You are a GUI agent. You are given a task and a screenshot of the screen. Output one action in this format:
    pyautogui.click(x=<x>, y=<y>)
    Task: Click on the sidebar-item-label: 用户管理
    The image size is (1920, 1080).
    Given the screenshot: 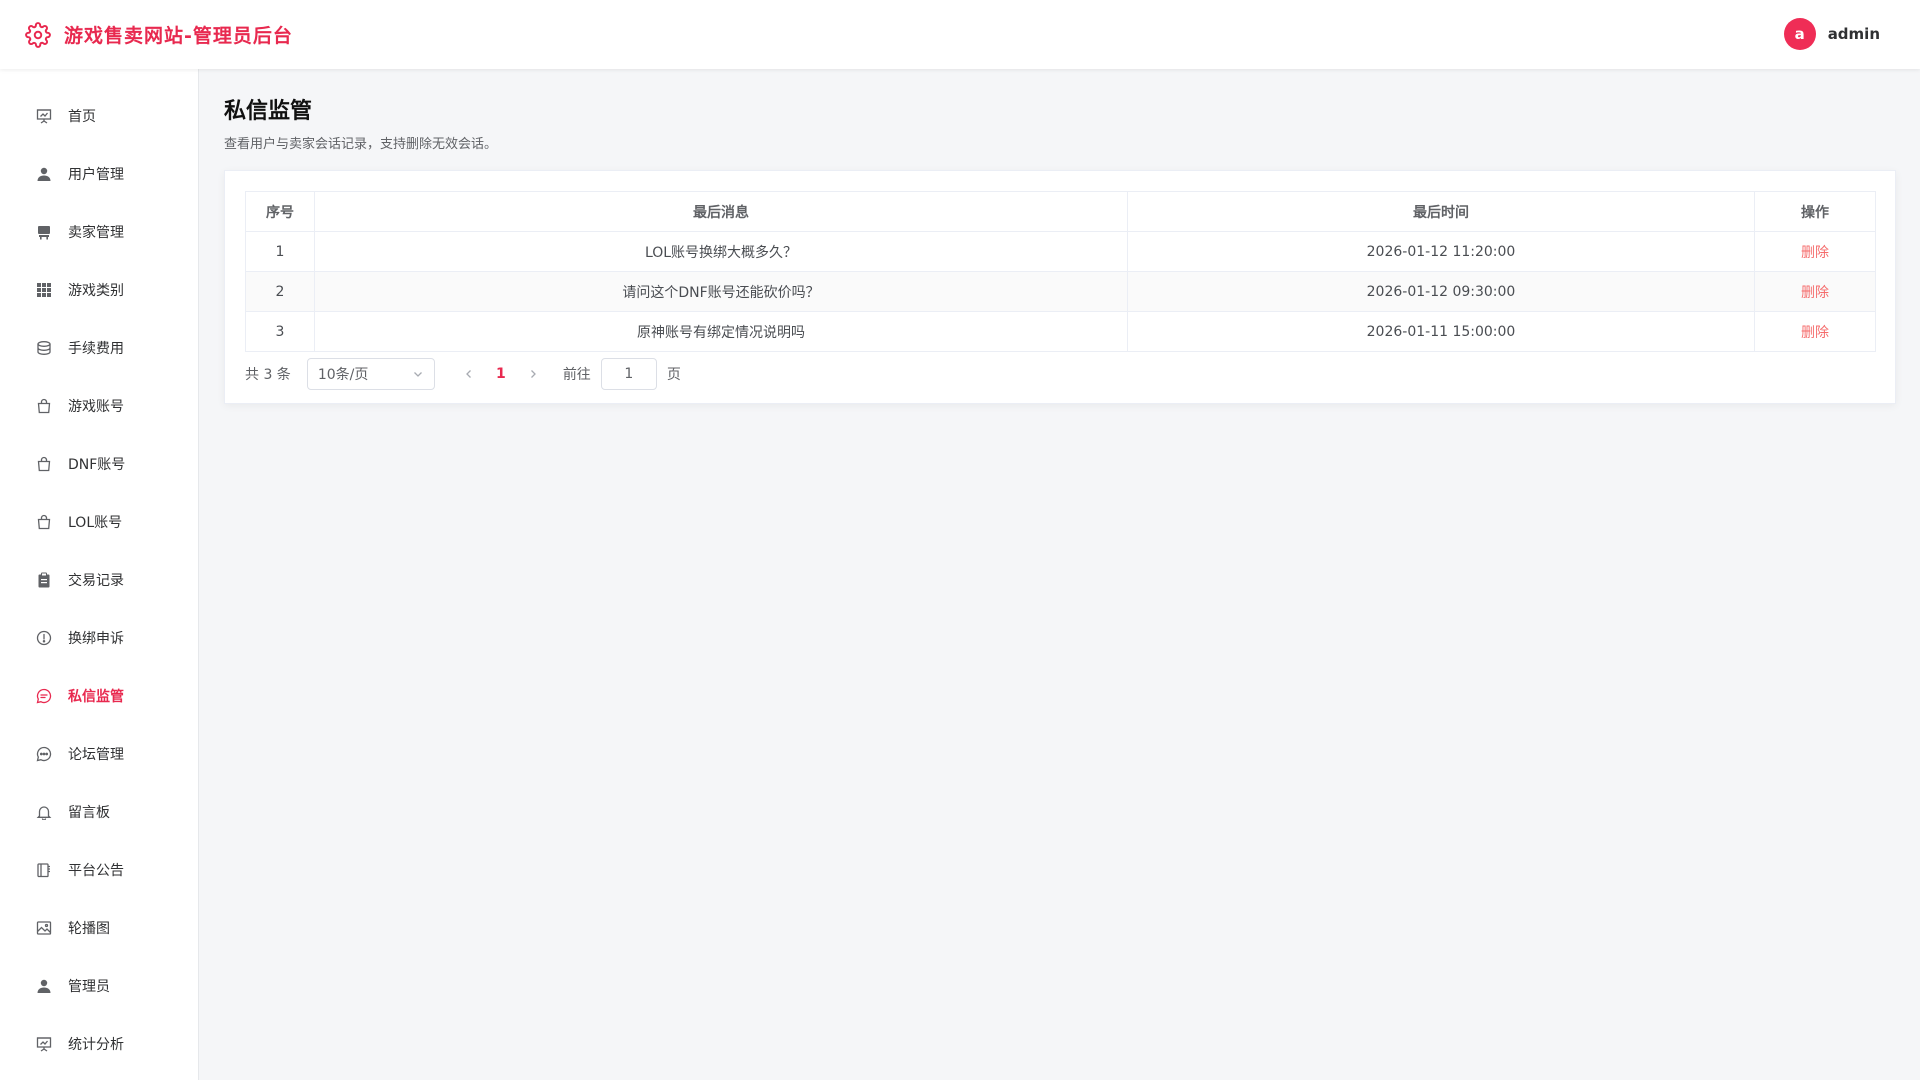 What is the action you would take?
    pyautogui.click(x=96, y=175)
    